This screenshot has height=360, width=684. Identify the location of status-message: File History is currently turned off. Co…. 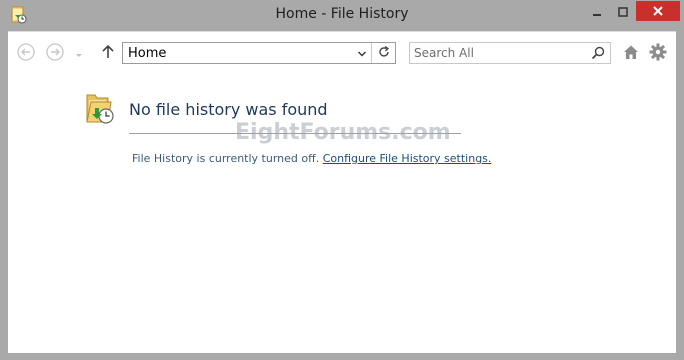
(311, 158).